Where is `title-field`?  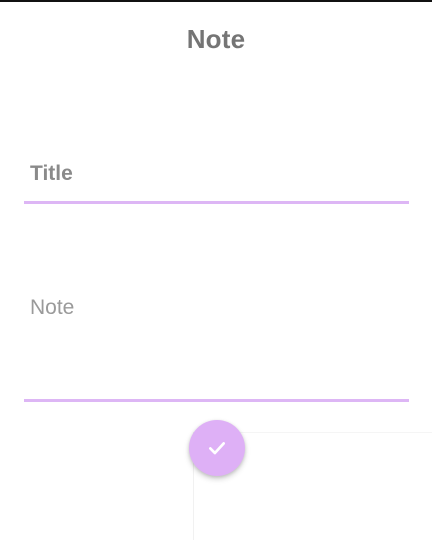
title-field is located at coordinates (216, 177).